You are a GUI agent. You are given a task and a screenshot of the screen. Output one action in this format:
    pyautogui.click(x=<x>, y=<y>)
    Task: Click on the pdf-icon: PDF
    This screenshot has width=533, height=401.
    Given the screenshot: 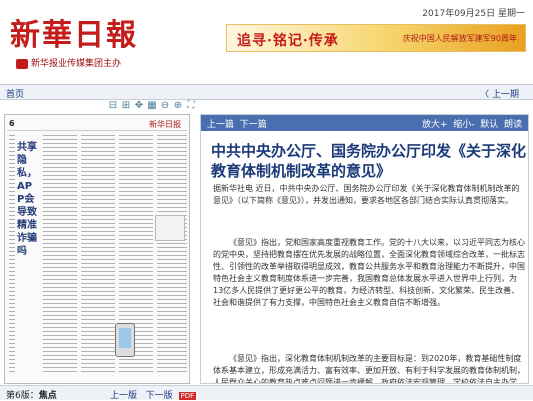 What is the action you would take?
    pyautogui.click(x=187, y=396)
    